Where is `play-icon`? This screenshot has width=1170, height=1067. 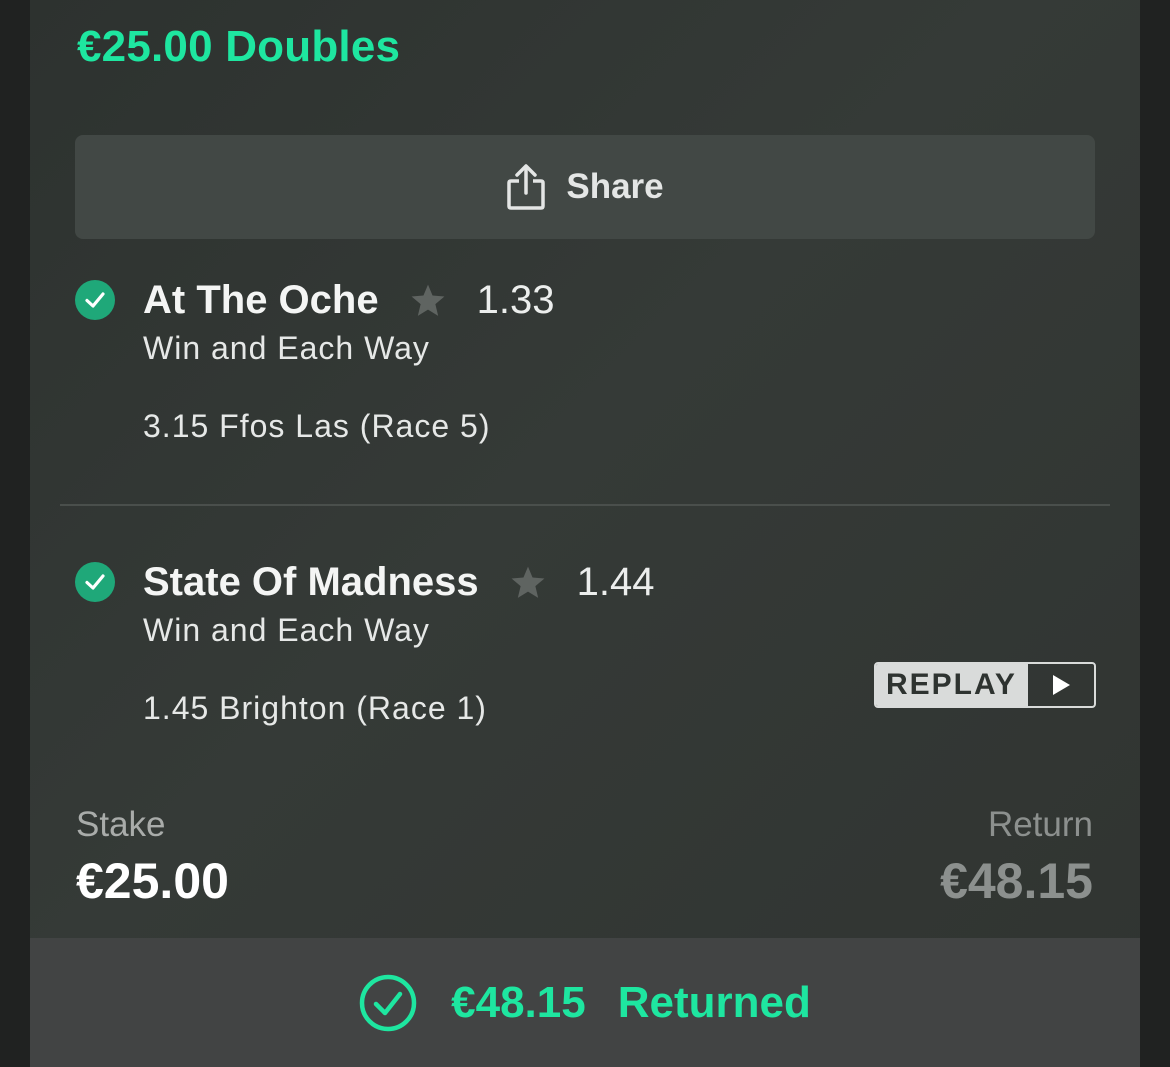
play-icon is located at coordinates (1061, 685).